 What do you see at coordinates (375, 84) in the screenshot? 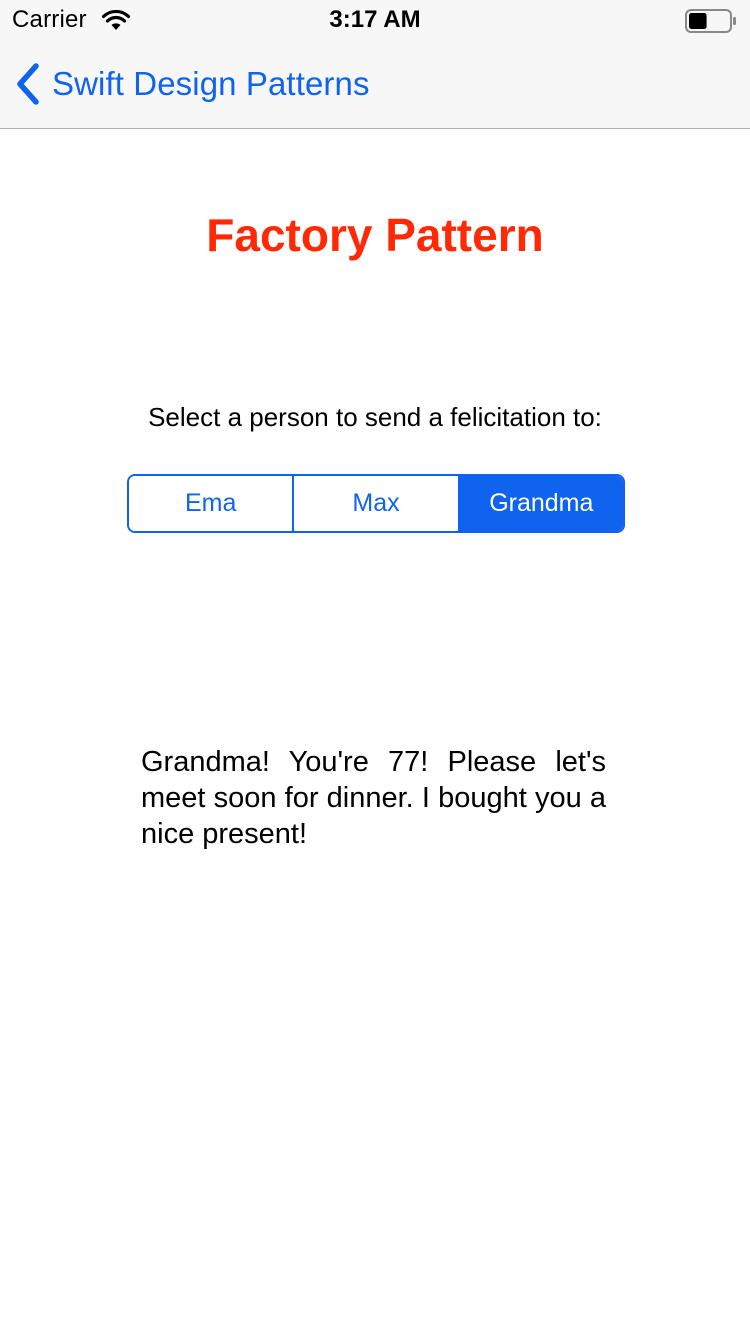
I see `navigation-bar: Swift Design Patterns` at bounding box center [375, 84].